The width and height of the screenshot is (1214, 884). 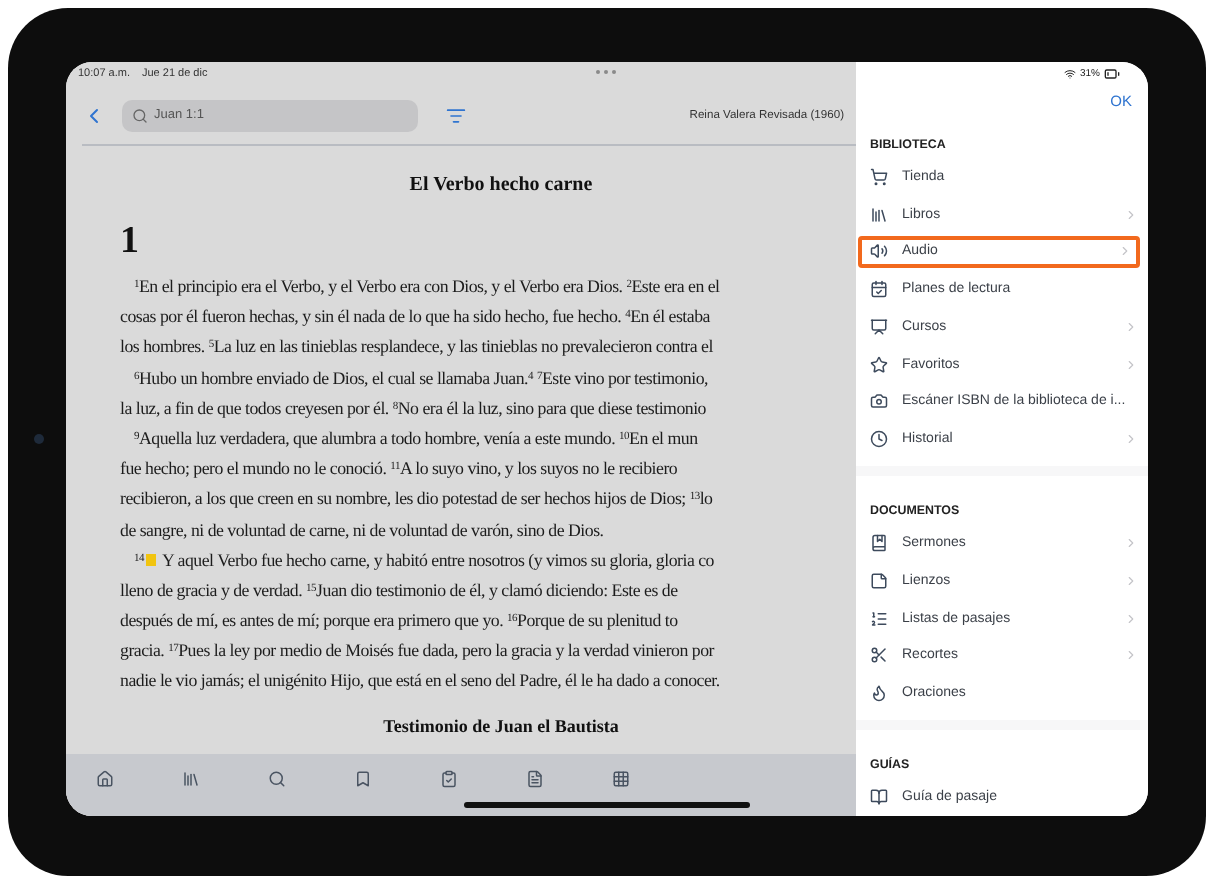 What do you see at coordinates (1112, 73) in the screenshot?
I see `battery-icon` at bounding box center [1112, 73].